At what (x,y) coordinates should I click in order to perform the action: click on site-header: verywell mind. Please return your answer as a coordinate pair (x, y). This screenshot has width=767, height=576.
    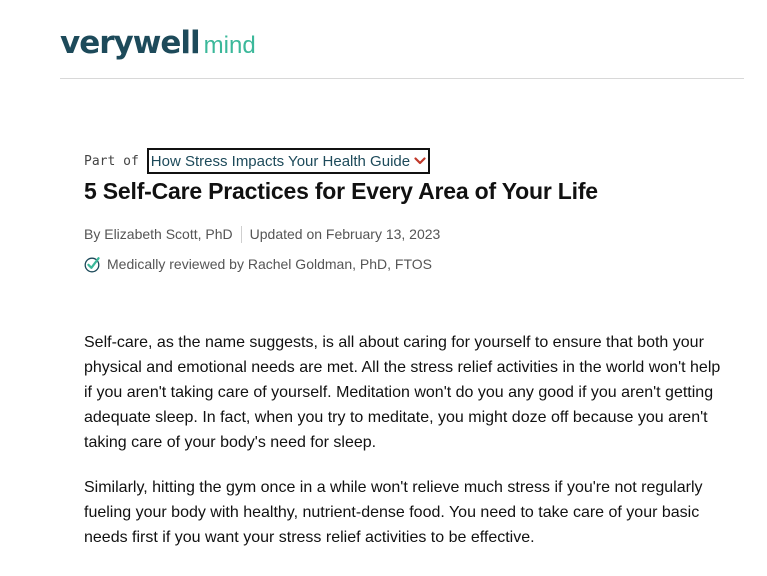
    Looking at the image, I should click on (402, 39).